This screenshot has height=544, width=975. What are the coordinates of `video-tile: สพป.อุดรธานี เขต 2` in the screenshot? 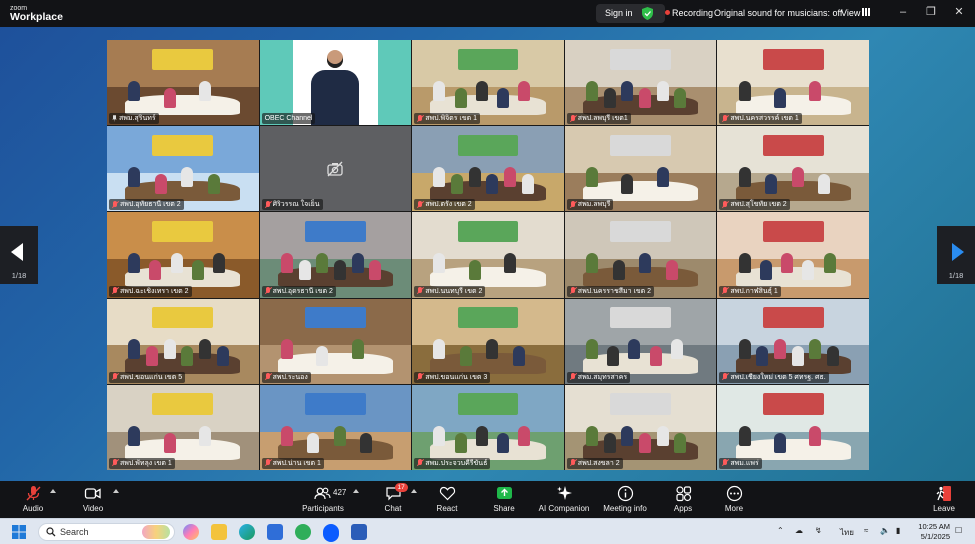 It's located at (335, 255).